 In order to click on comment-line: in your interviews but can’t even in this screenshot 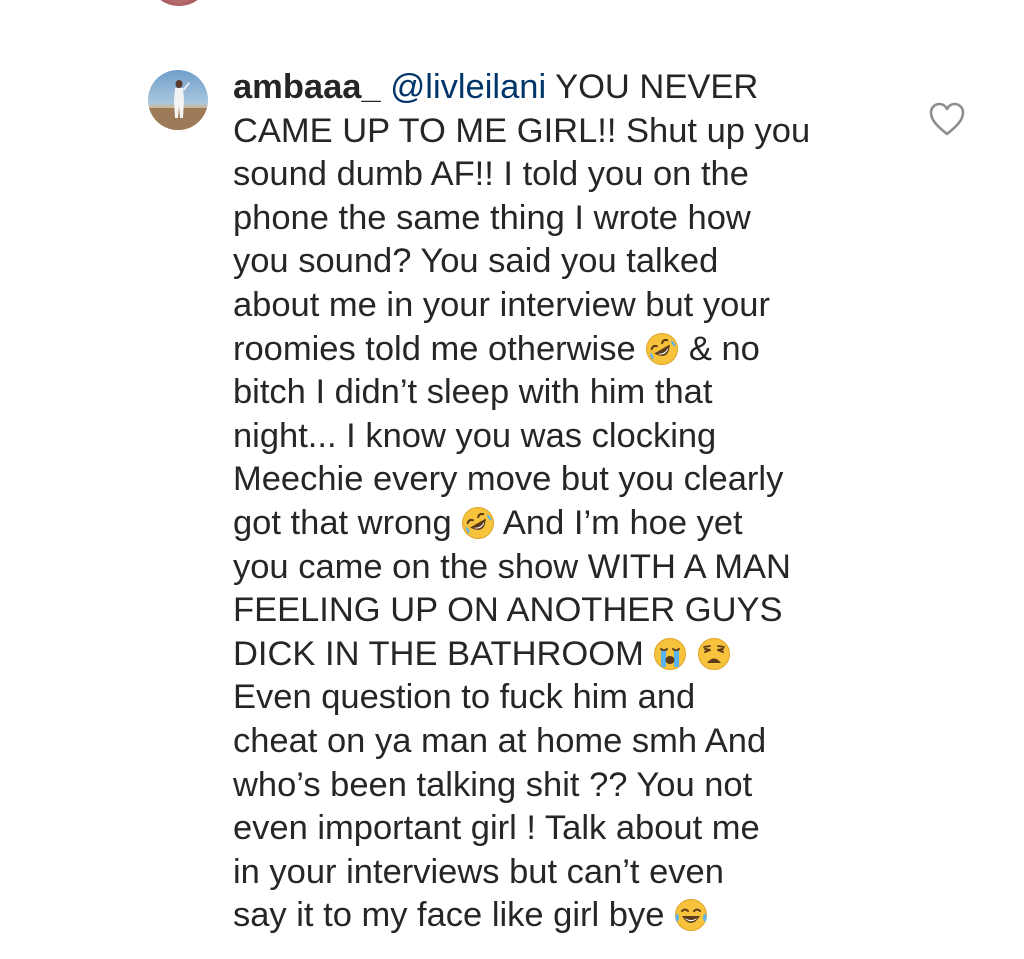, I will do `click(478, 871)`.